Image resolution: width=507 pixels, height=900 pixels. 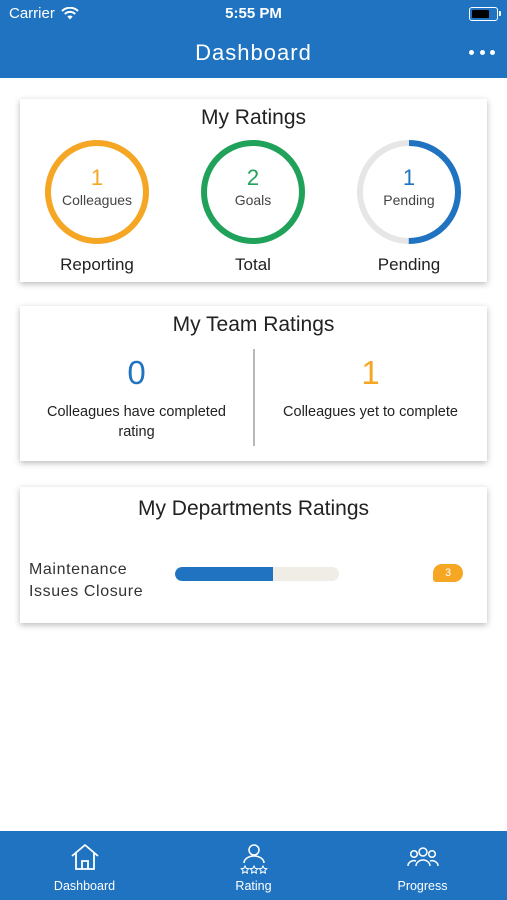 What do you see at coordinates (253, 177) in the screenshot?
I see `total-goals-count: 2` at bounding box center [253, 177].